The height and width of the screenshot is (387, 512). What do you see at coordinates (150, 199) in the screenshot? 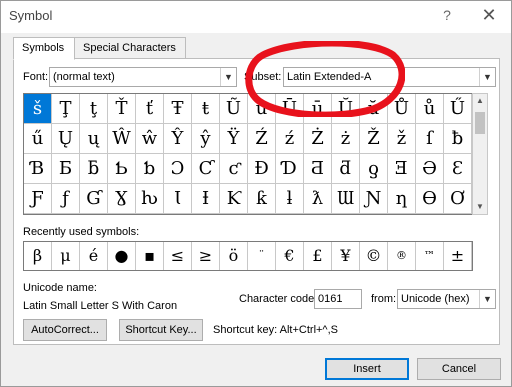
I see `symbol-cell: ƕ` at bounding box center [150, 199].